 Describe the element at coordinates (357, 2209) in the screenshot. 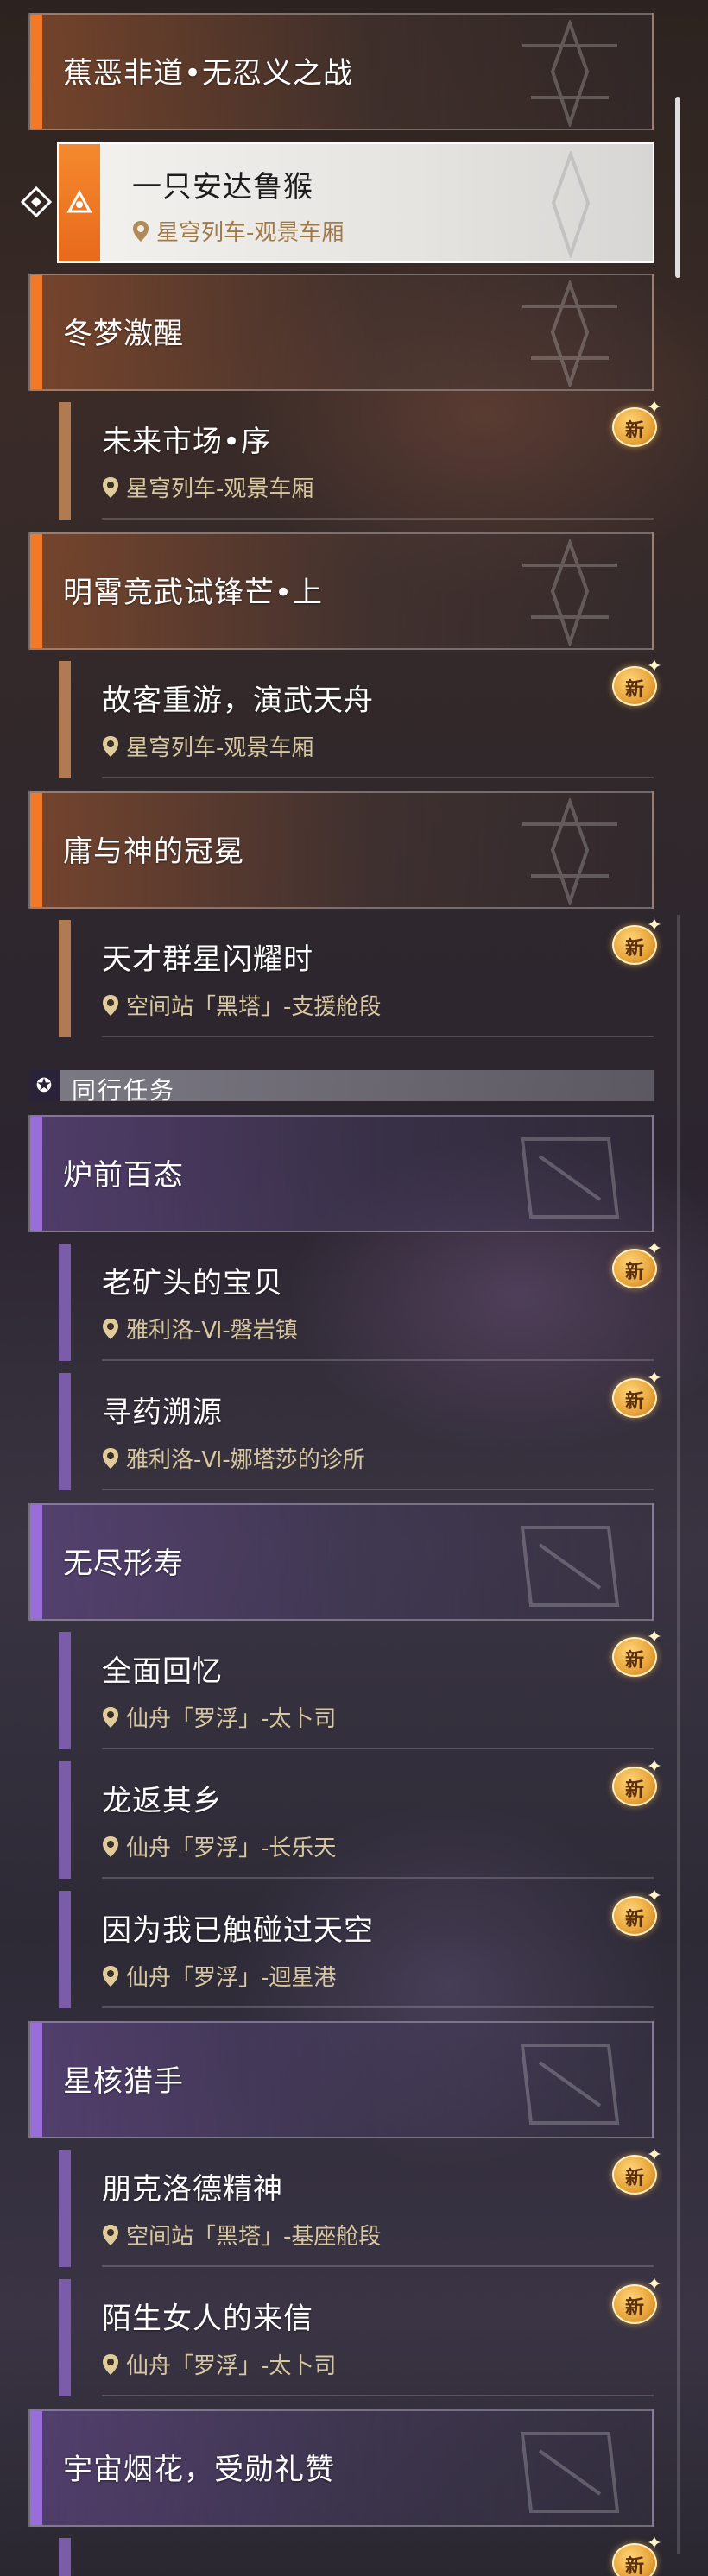

I see `list-item: 朋克洛德精神 空间站「黑塔」-基座舱段` at that location.